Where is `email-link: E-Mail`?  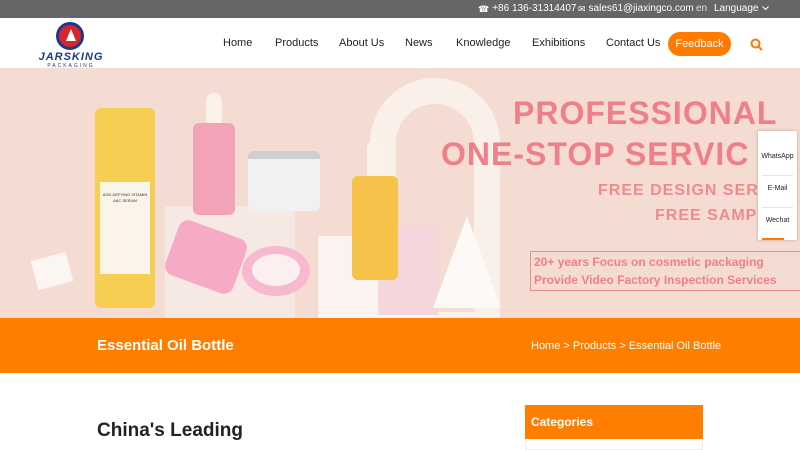 email-link: E-Mail is located at coordinates (777, 188).